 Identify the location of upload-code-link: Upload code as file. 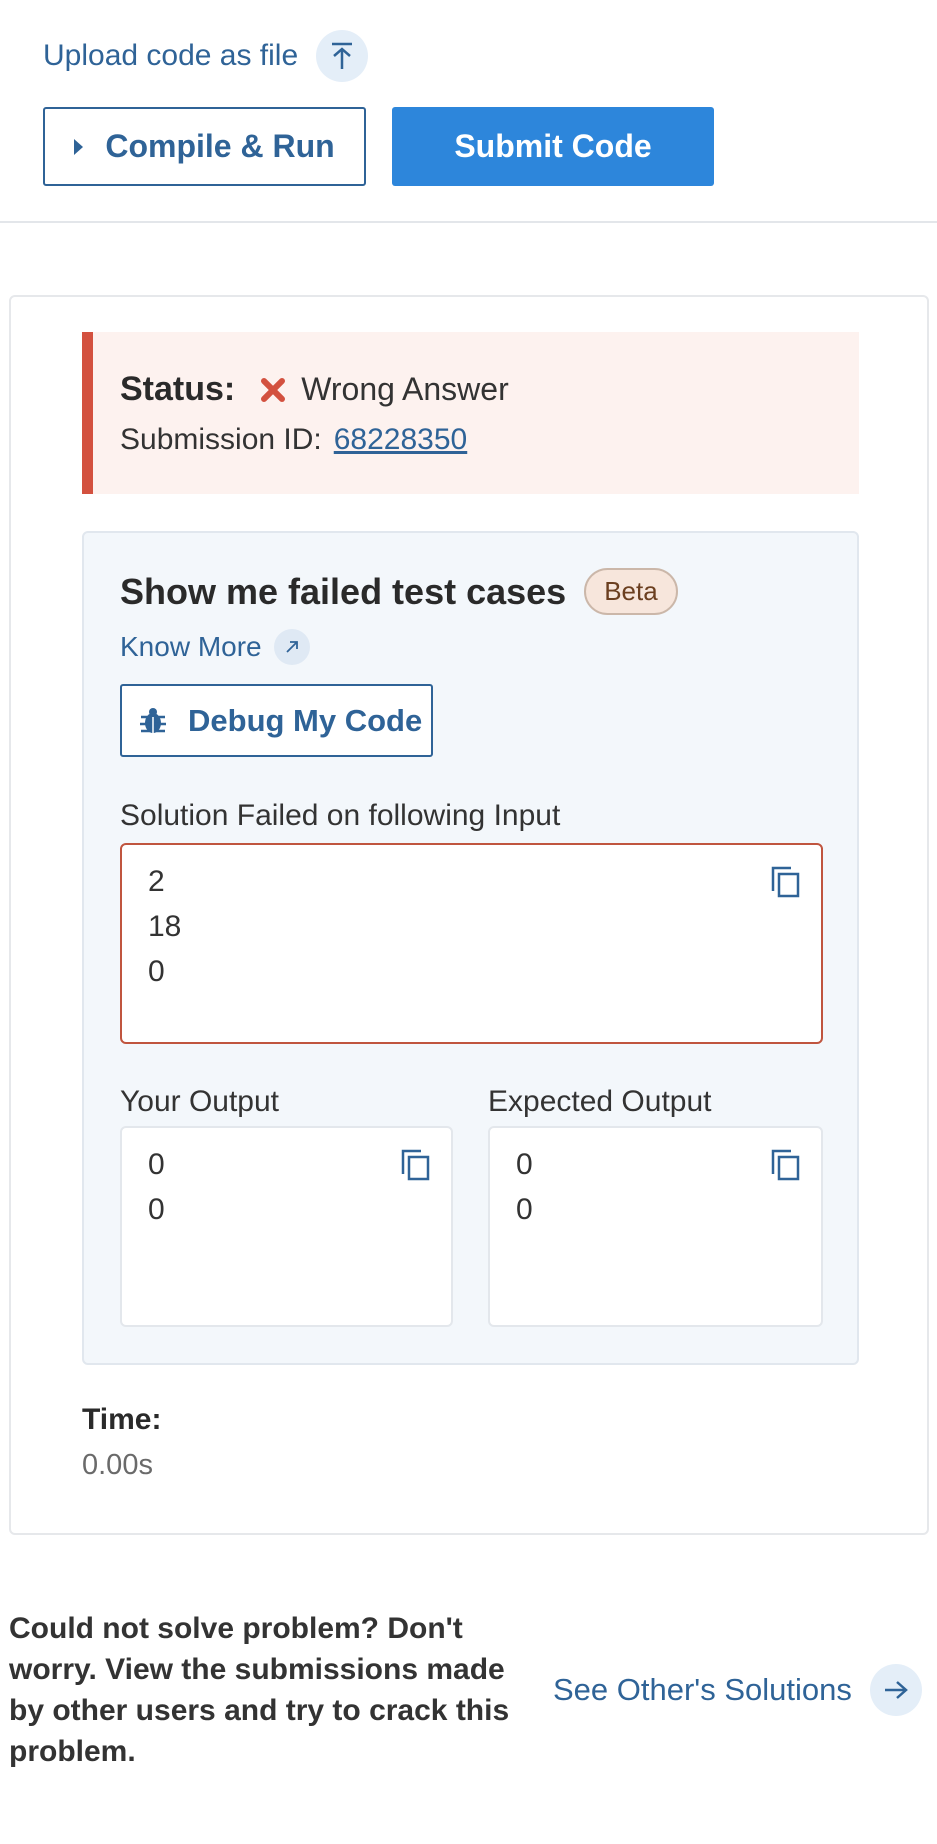
(170, 56).